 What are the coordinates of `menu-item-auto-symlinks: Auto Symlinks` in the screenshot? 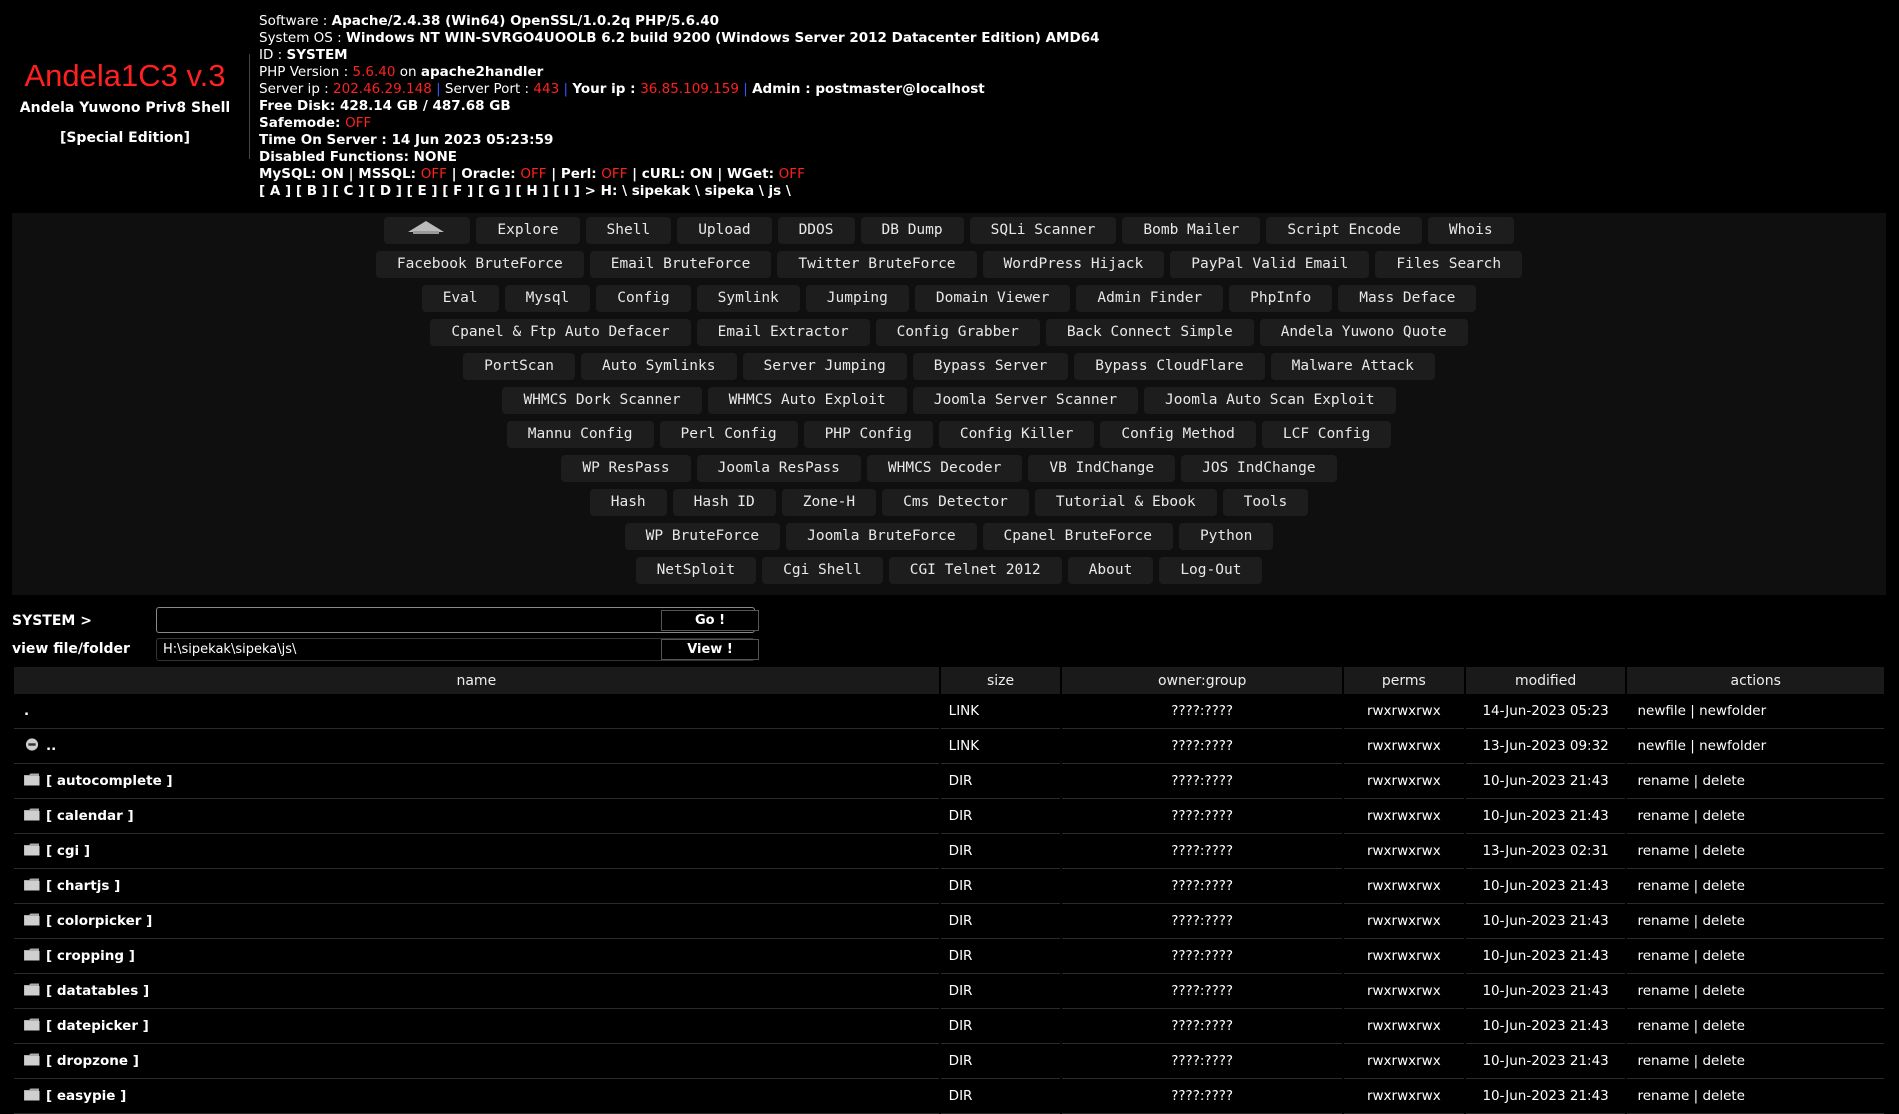 It's located at (659, 366).